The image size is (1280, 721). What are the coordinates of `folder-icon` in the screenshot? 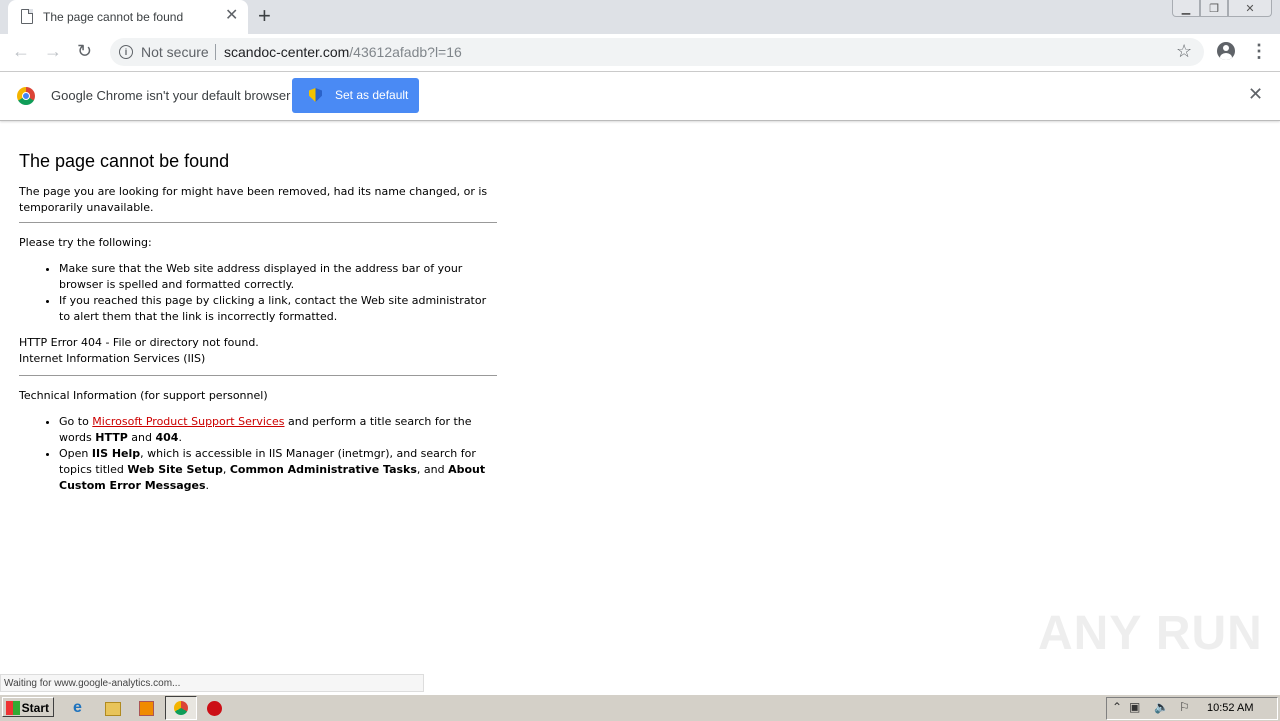 It's located at (113, 709).